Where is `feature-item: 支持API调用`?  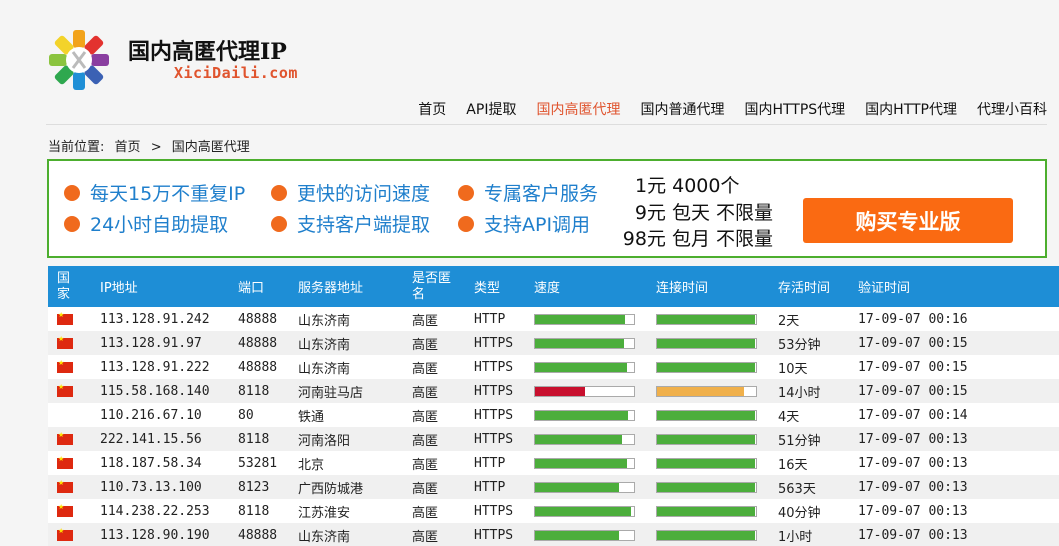
feature-item: 支持API调用 is located at coordinates (524, 223).